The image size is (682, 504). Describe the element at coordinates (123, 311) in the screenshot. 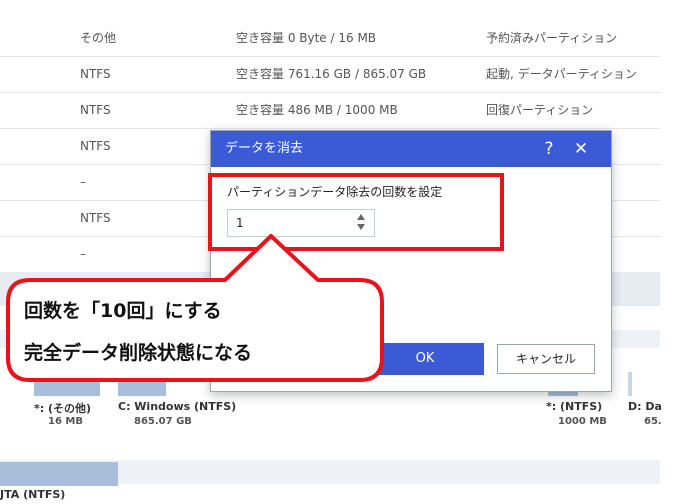

I see `callout-line-1: 回数を「10回」にする` at that location.